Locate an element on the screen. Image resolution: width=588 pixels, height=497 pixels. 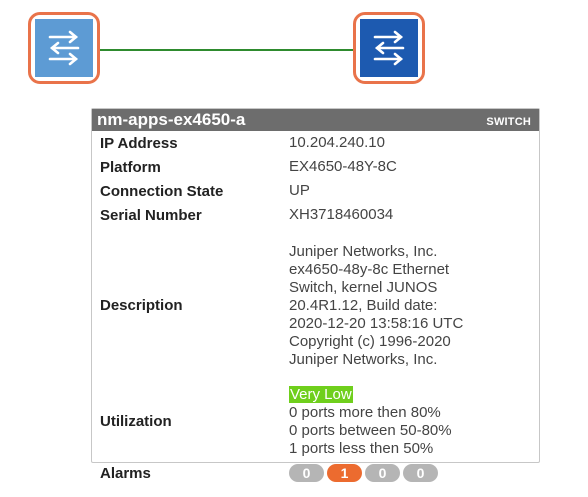
ip-address-row: IP Address 10.204.240.10 is located at coordinates (315, 143).